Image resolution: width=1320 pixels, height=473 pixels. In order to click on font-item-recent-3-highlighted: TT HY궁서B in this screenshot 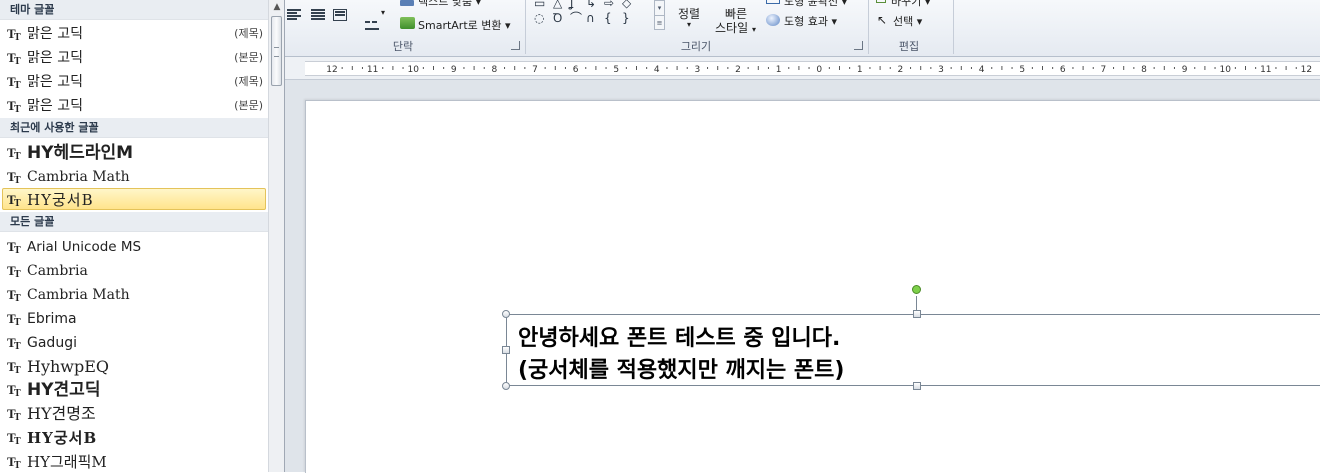, I will do `click(134, 199)`.